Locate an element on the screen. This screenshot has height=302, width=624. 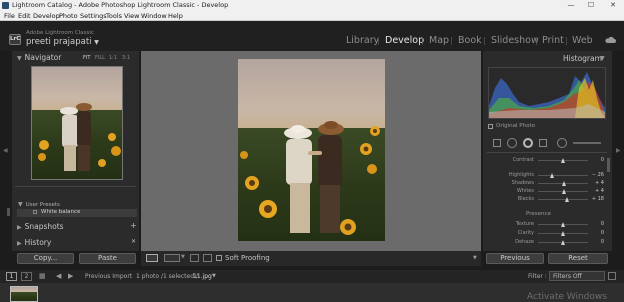
whites-value: + 4 is located at coordinates (597, 191).